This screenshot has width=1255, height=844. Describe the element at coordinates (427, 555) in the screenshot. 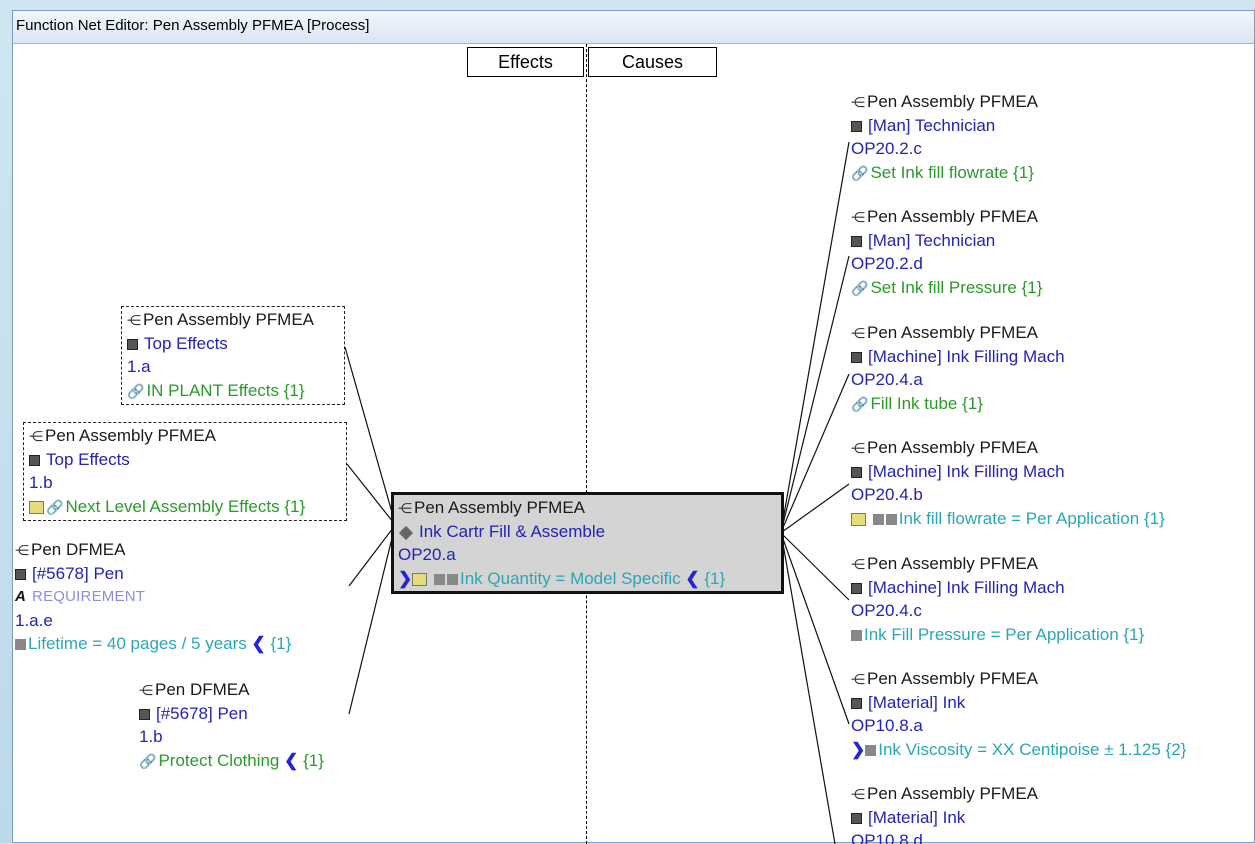

I see `node-id: OP20.a` at that location.